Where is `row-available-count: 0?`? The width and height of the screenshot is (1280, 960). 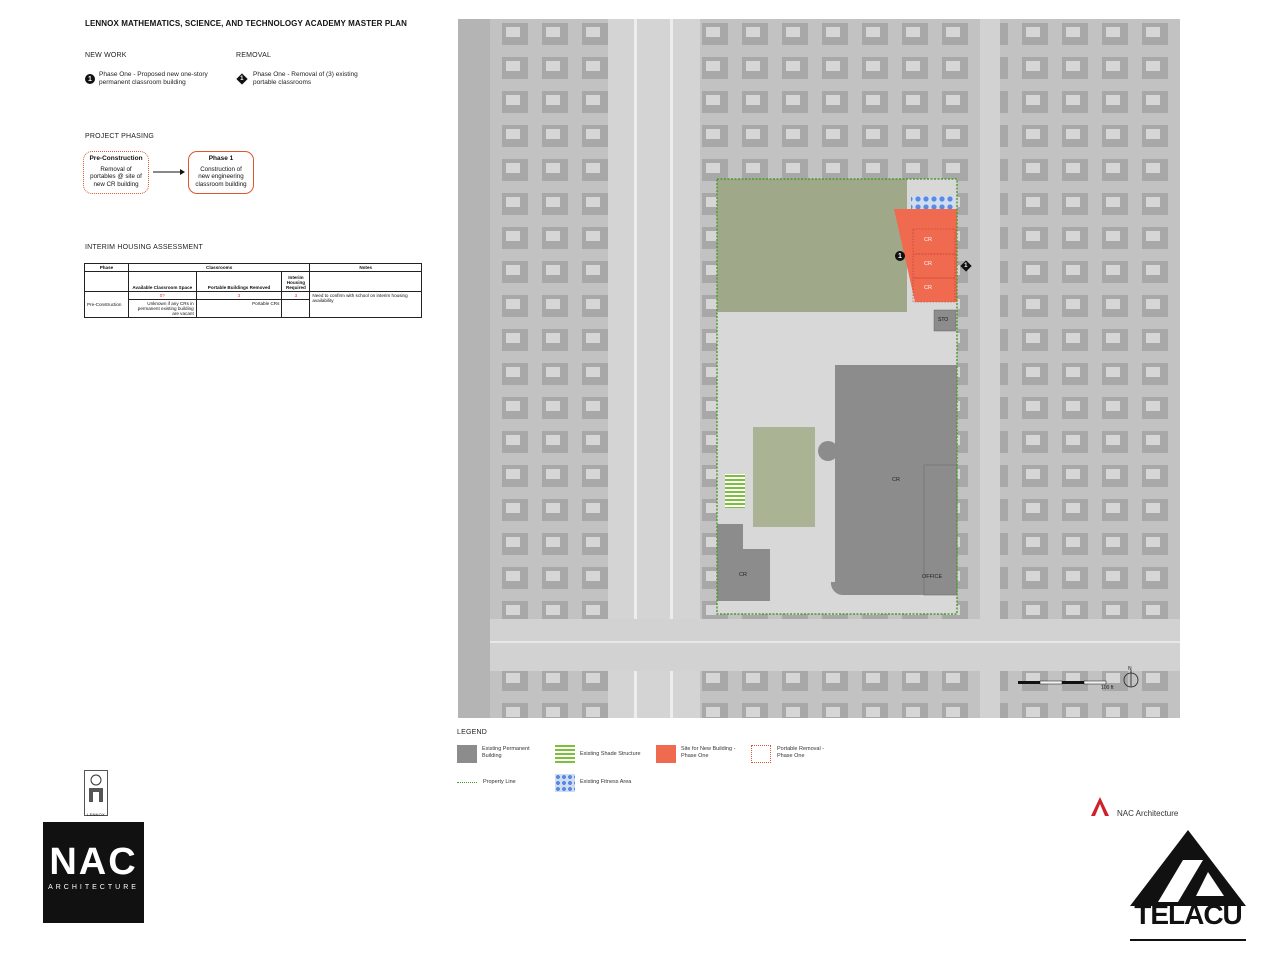
row-available-count: 0? is located at coordinates (162, 295).